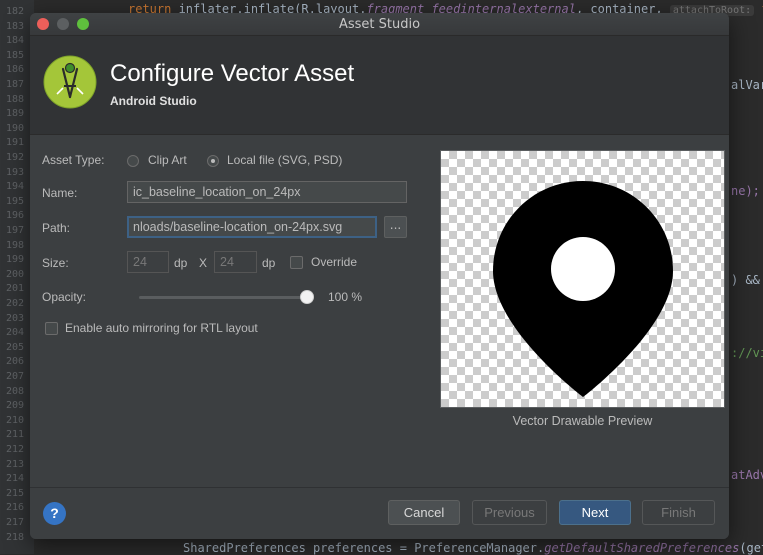 The height and width of the screenshot is (555, 763). I want to click on line-number: 197, so click(15, 230).